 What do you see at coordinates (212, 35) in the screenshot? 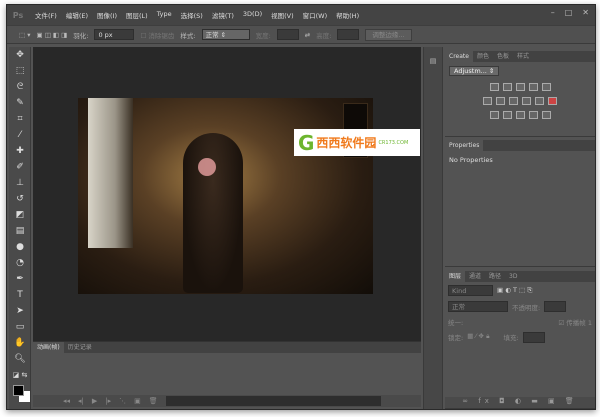
I see `style-value: 正常` at bounding box center [212, 35].